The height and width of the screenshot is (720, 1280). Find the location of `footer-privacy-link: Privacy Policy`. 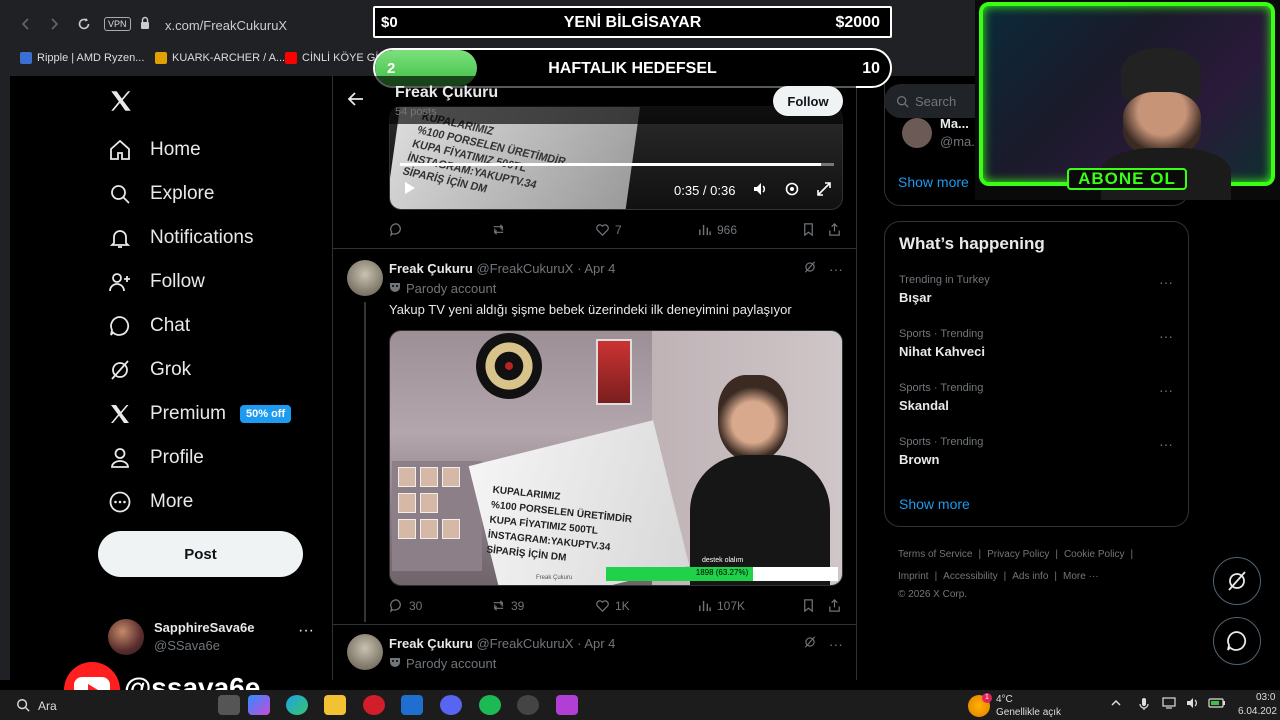

footer-privacy-link: Privacy Policy is located at coordinates (1018, 554).